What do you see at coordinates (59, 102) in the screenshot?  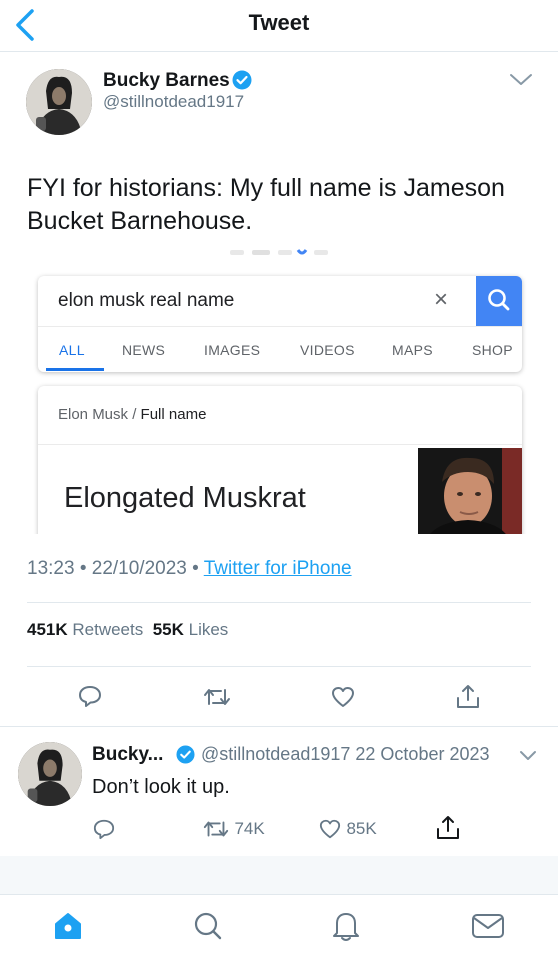 I see `avatar` at bounding box center [59, 102].